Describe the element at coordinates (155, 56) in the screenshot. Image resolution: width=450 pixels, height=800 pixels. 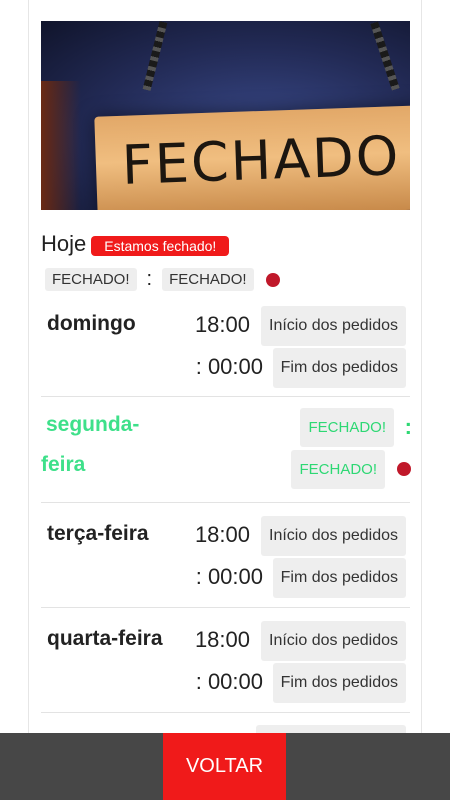
I see `chain-left` at that location.